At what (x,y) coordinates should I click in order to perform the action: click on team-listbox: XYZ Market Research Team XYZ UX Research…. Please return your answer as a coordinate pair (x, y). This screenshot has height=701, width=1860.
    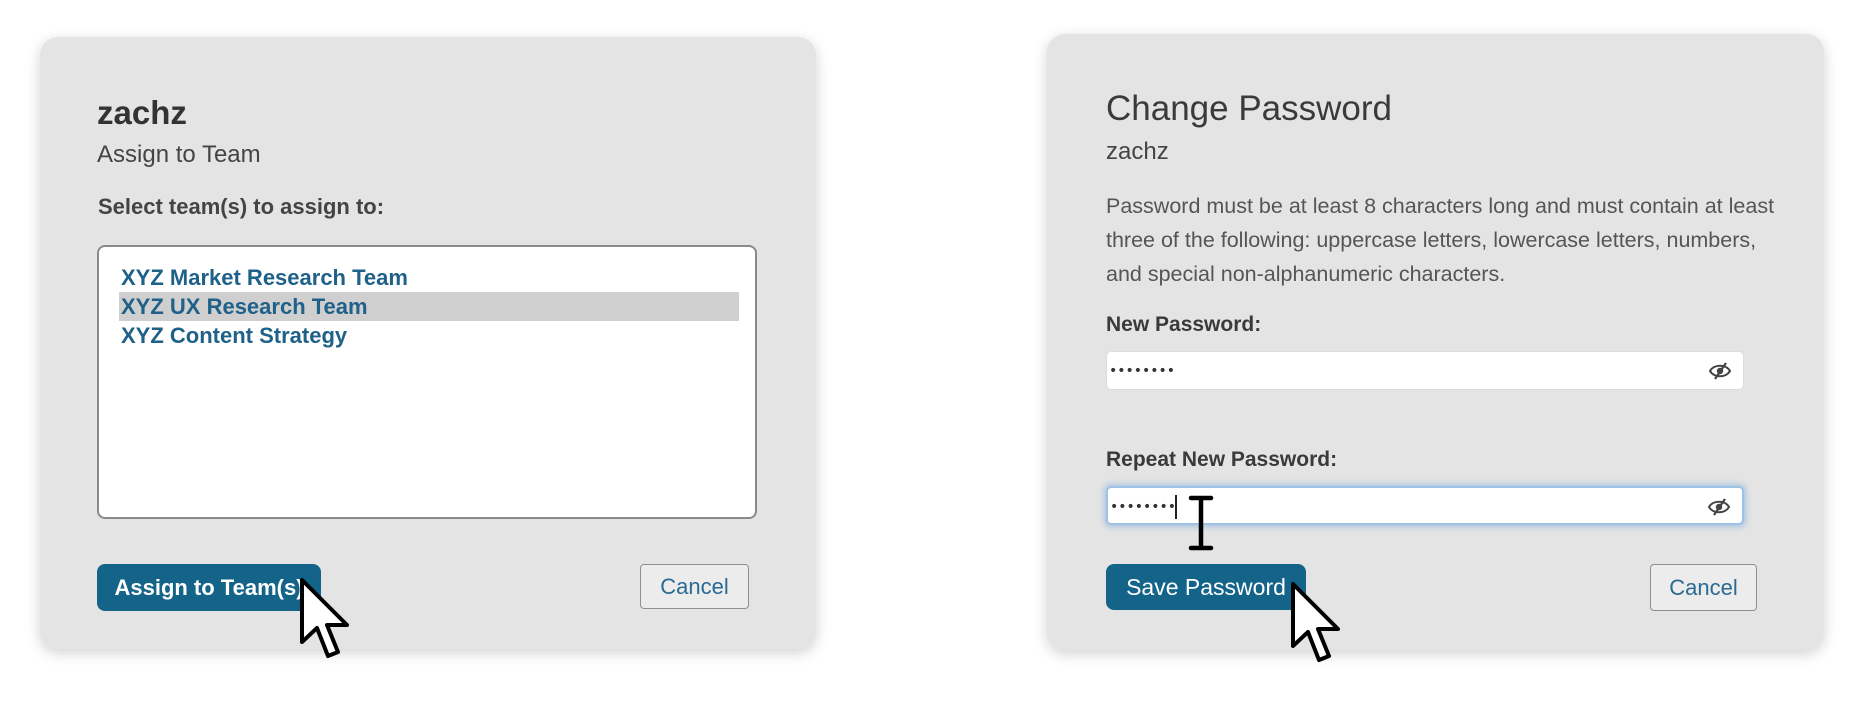
    Looking at the image, I should click on (427, 382).